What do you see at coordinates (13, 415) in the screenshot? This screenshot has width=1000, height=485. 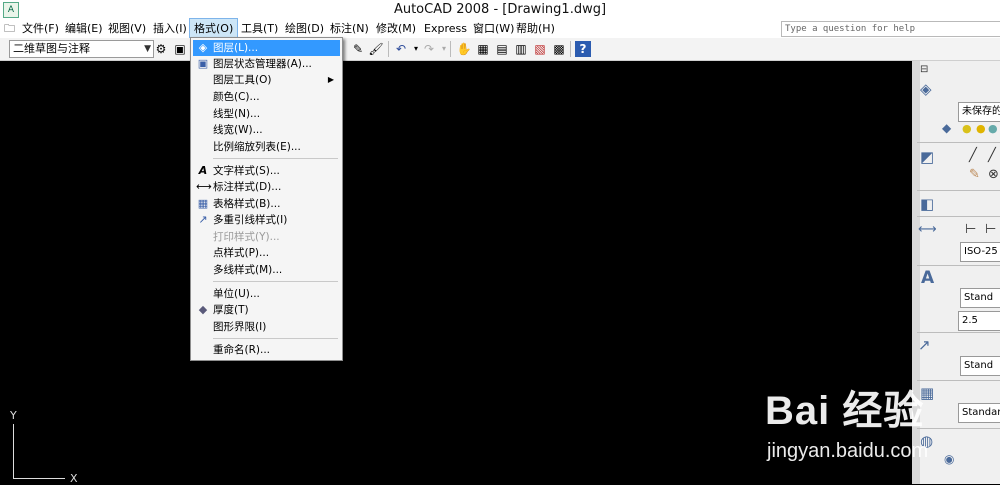 I see `ucs-y-label: Y` at bounding box center [13, 415].